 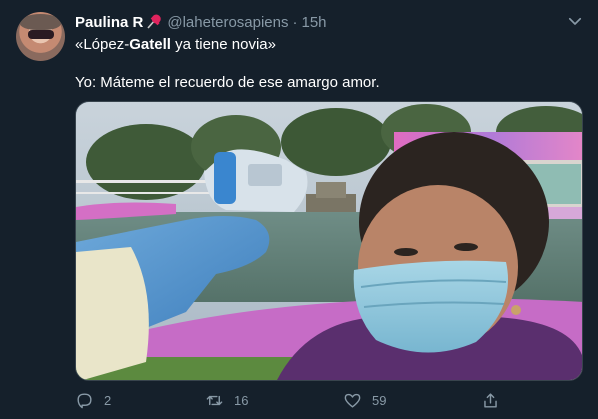 I want to click on like-button: 59, so click(x=364, y=400).